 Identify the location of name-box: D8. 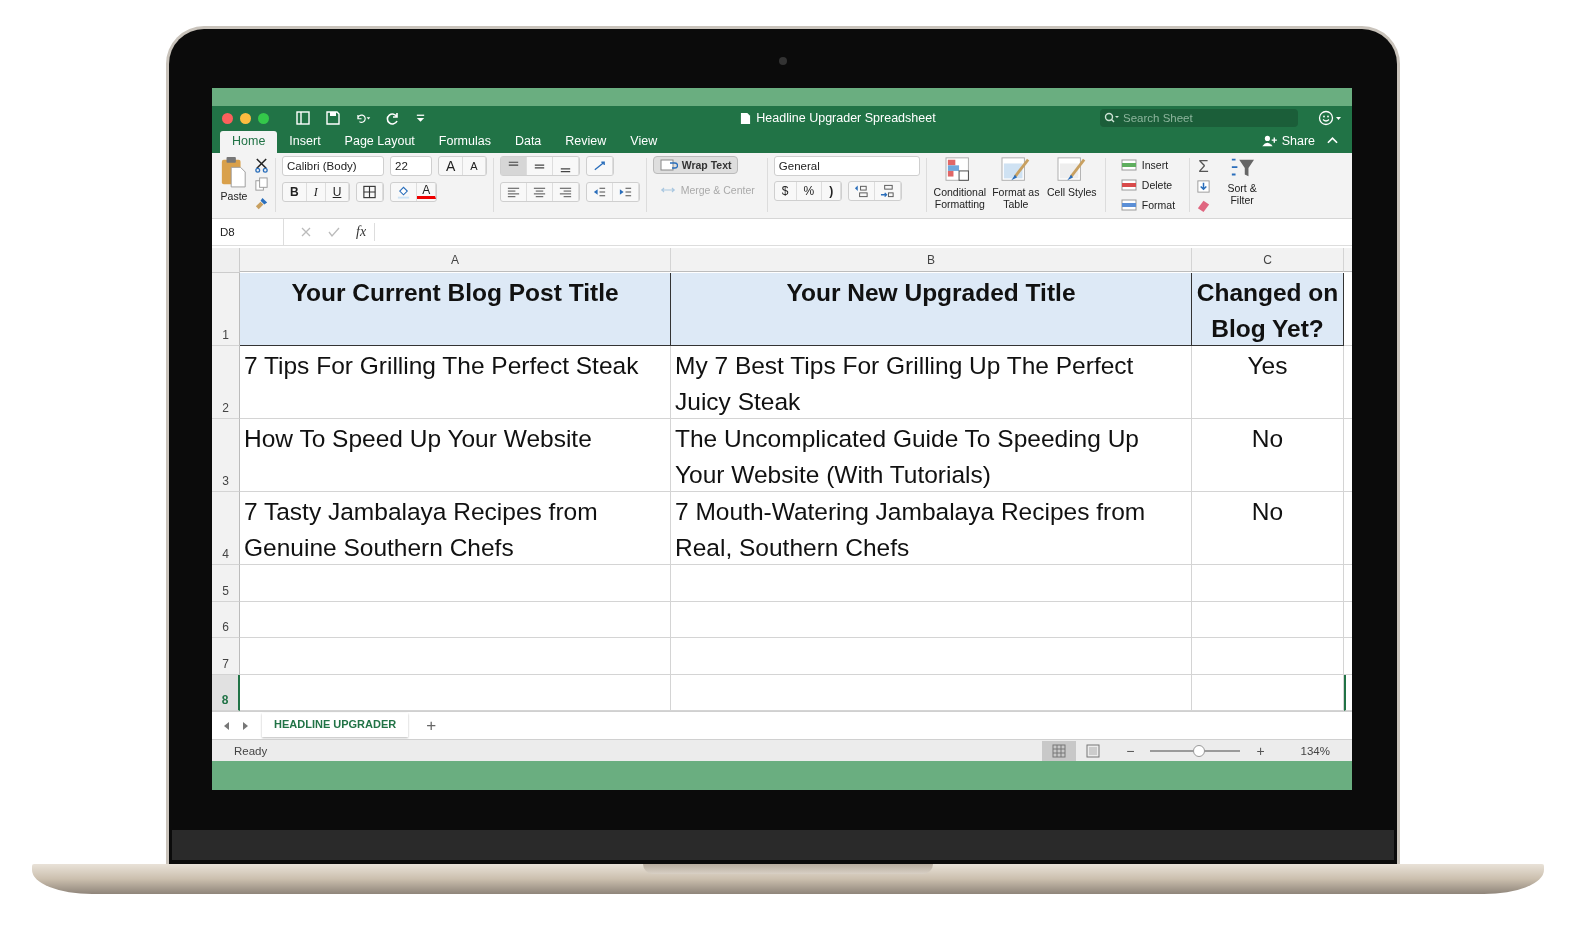
(248, 232).